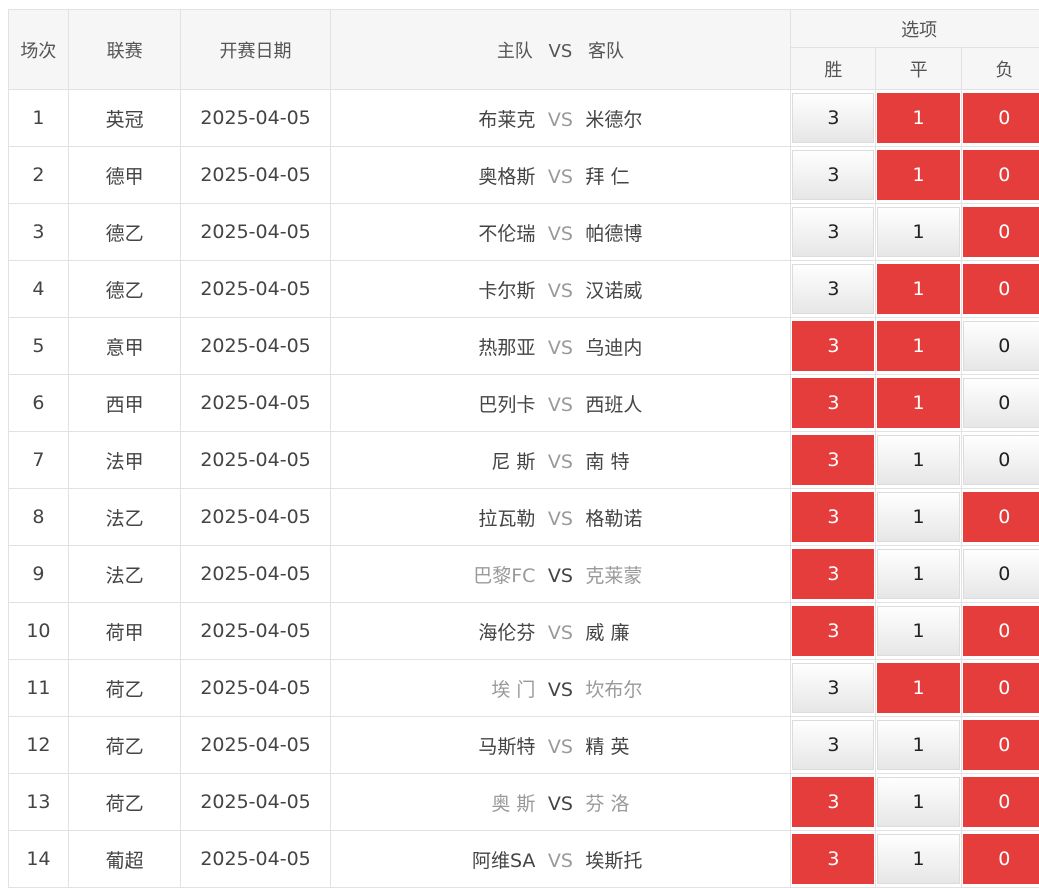 The width and height of the screenshot is (1039, 888). I want to click on table-row: 11荷乙2025-04-05埃 门VS坎布尔310, so click(524, 688).